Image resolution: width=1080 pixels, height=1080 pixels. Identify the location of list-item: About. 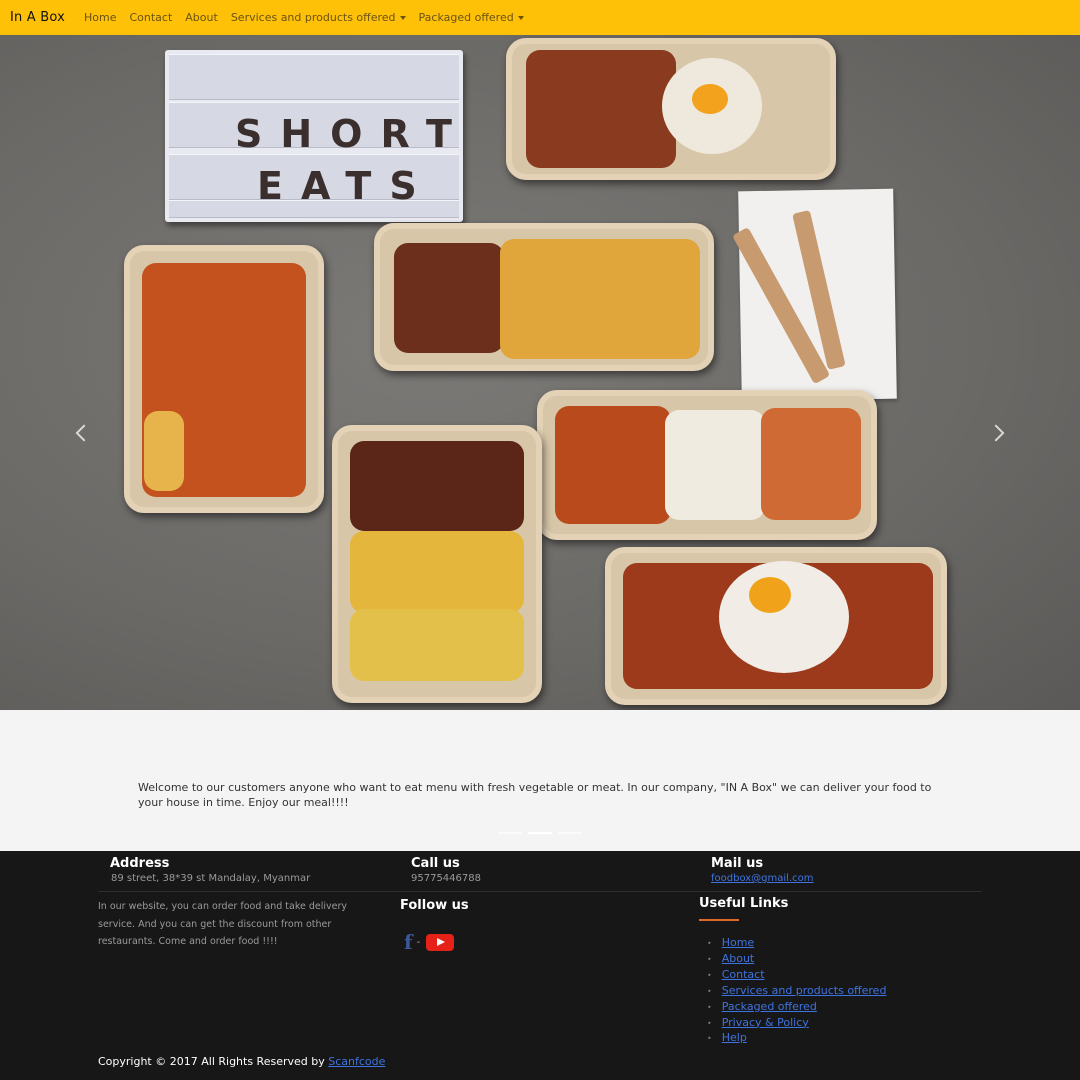
(796, 960).